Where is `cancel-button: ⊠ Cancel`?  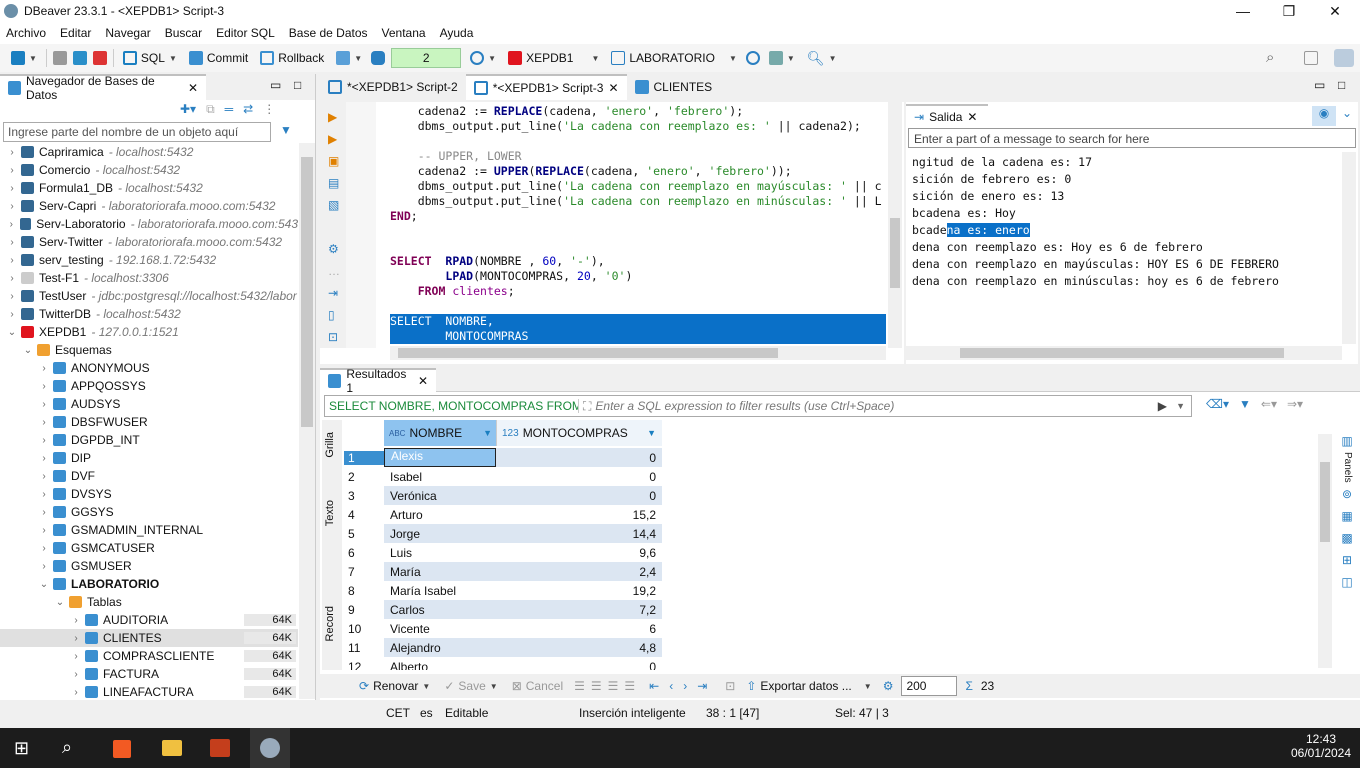
cancel-button: ⊠ Cancel is located at coordinates (537, 686).